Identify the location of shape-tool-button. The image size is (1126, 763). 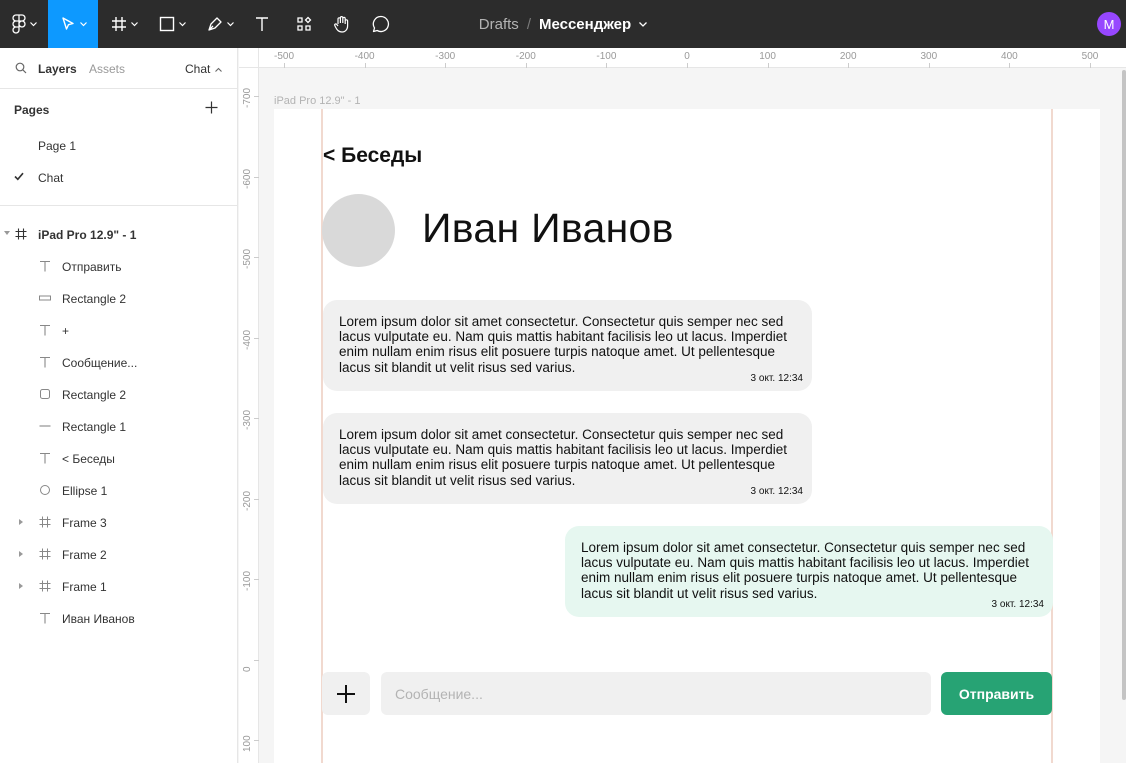
(172, 24).